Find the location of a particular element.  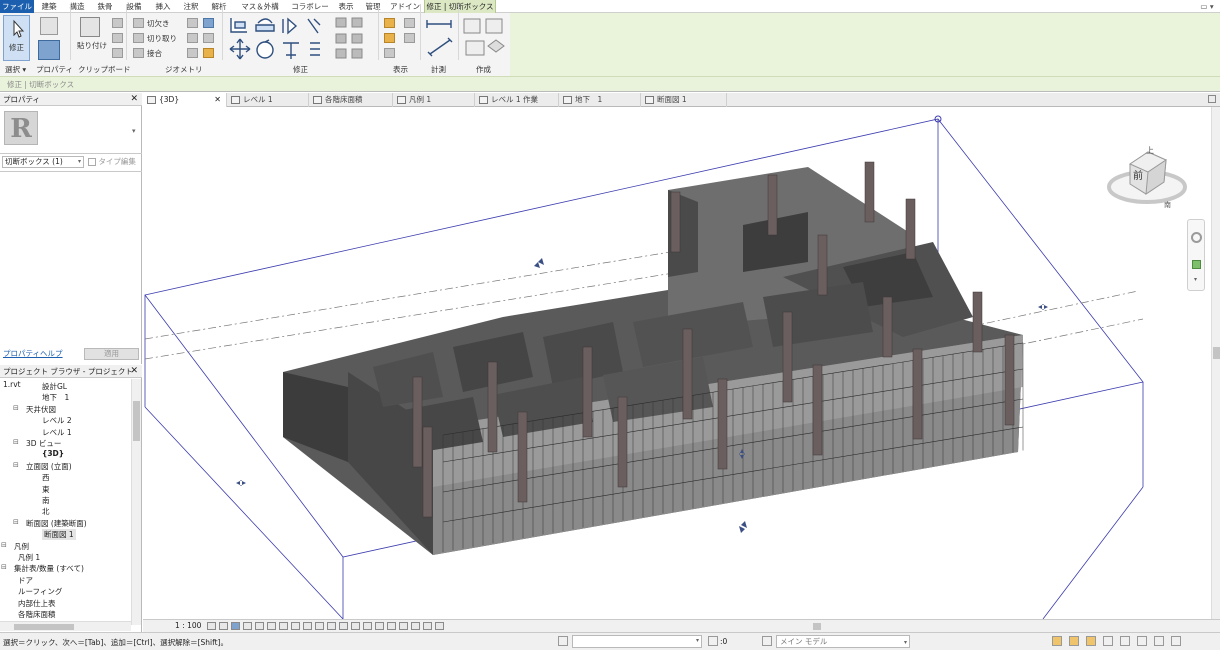

view-tab: 断面図 1 is located at coordinates (684, 100).